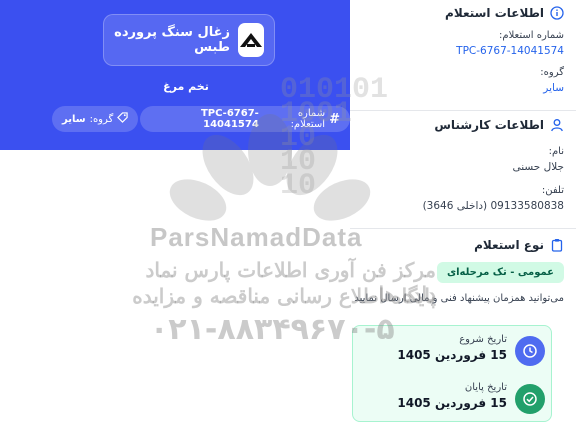  I want to click on clock-icon, so click(530, 351).